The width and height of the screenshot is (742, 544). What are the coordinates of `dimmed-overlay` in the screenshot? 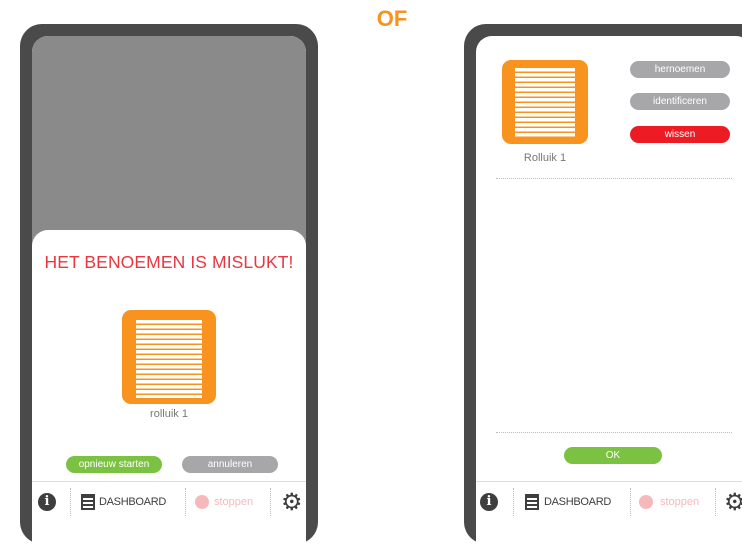 It's located at (169, 146).